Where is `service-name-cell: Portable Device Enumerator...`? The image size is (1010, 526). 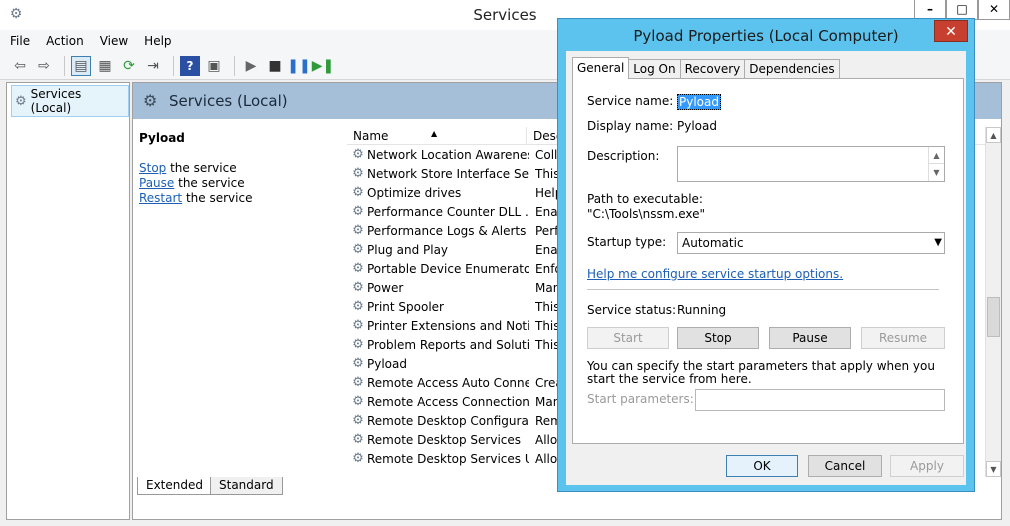
service-name-cell: Portable Device Enumerator... is located at coordinates (448, 268).